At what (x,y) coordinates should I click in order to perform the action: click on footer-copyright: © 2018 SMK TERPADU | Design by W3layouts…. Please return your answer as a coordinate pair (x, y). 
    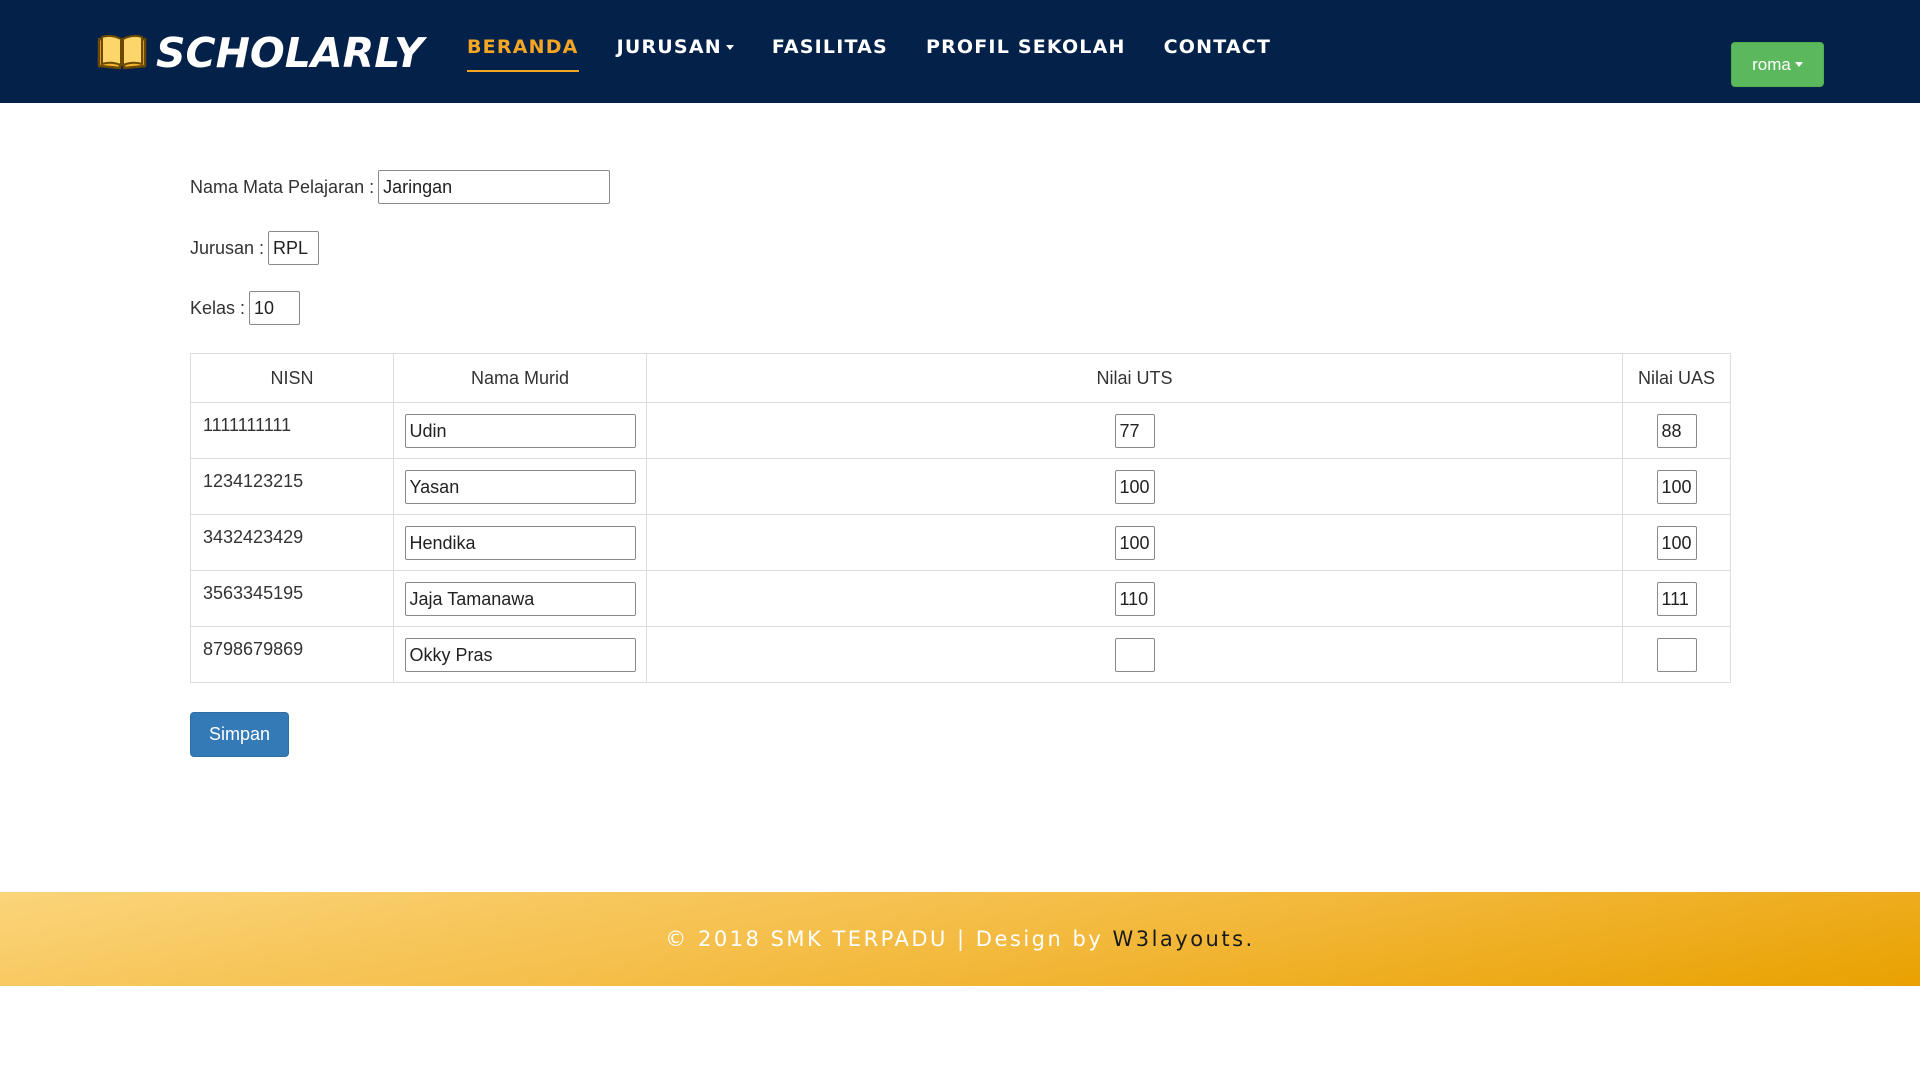
    Looking at the image, I should click on (959, 939).